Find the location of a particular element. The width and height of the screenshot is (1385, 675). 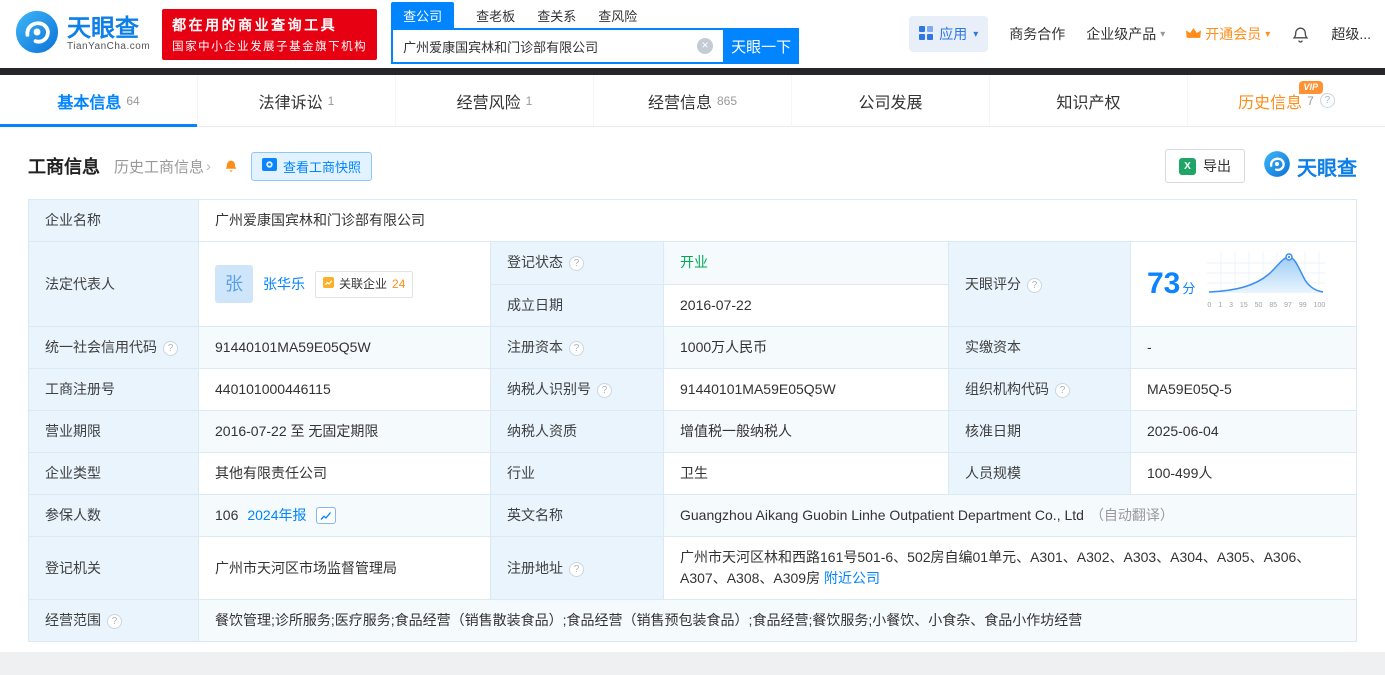

app-menu-button: 应用 ▾ is located at coordinates (949, 34).